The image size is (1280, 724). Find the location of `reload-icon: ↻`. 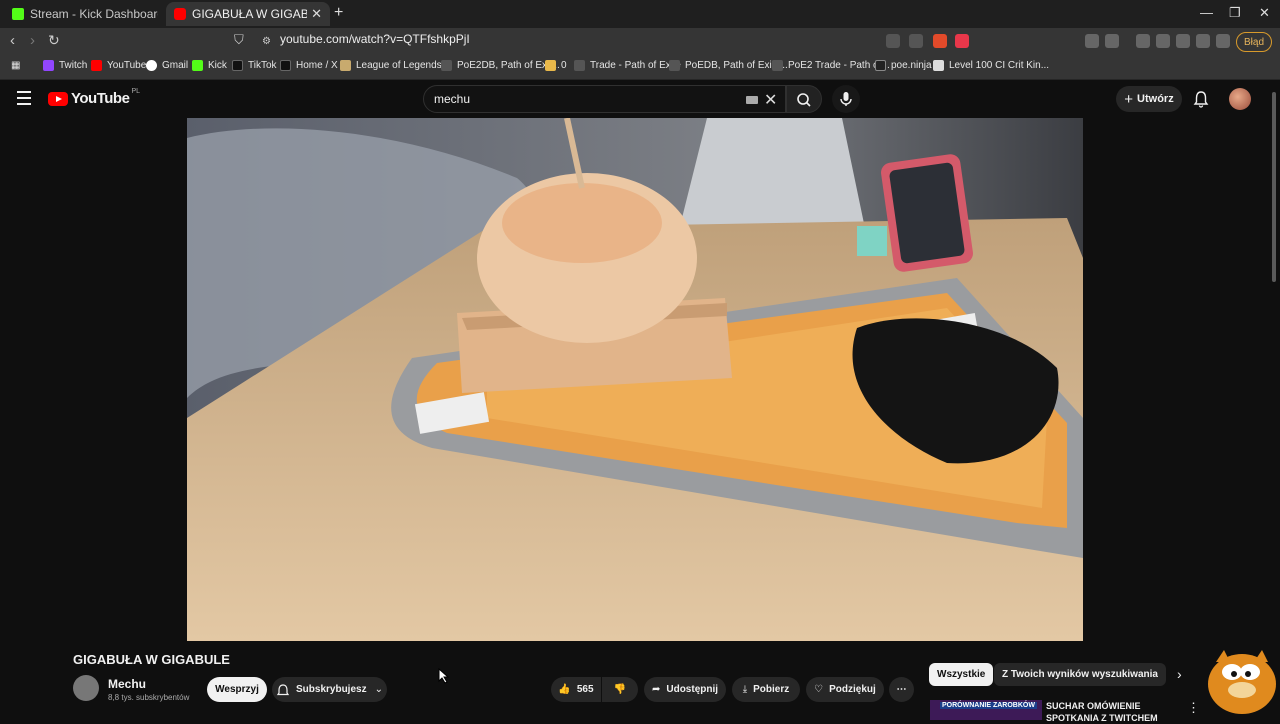

reload-icon: ↻ is located at coordinates (54, 40).